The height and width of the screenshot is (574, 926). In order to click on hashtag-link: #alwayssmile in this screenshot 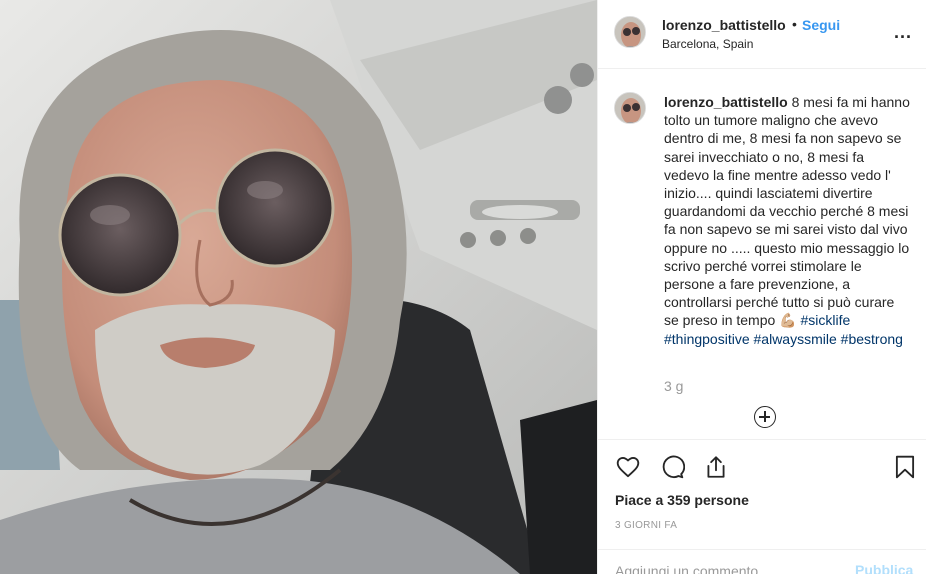, I will do `click(795, 339)`.